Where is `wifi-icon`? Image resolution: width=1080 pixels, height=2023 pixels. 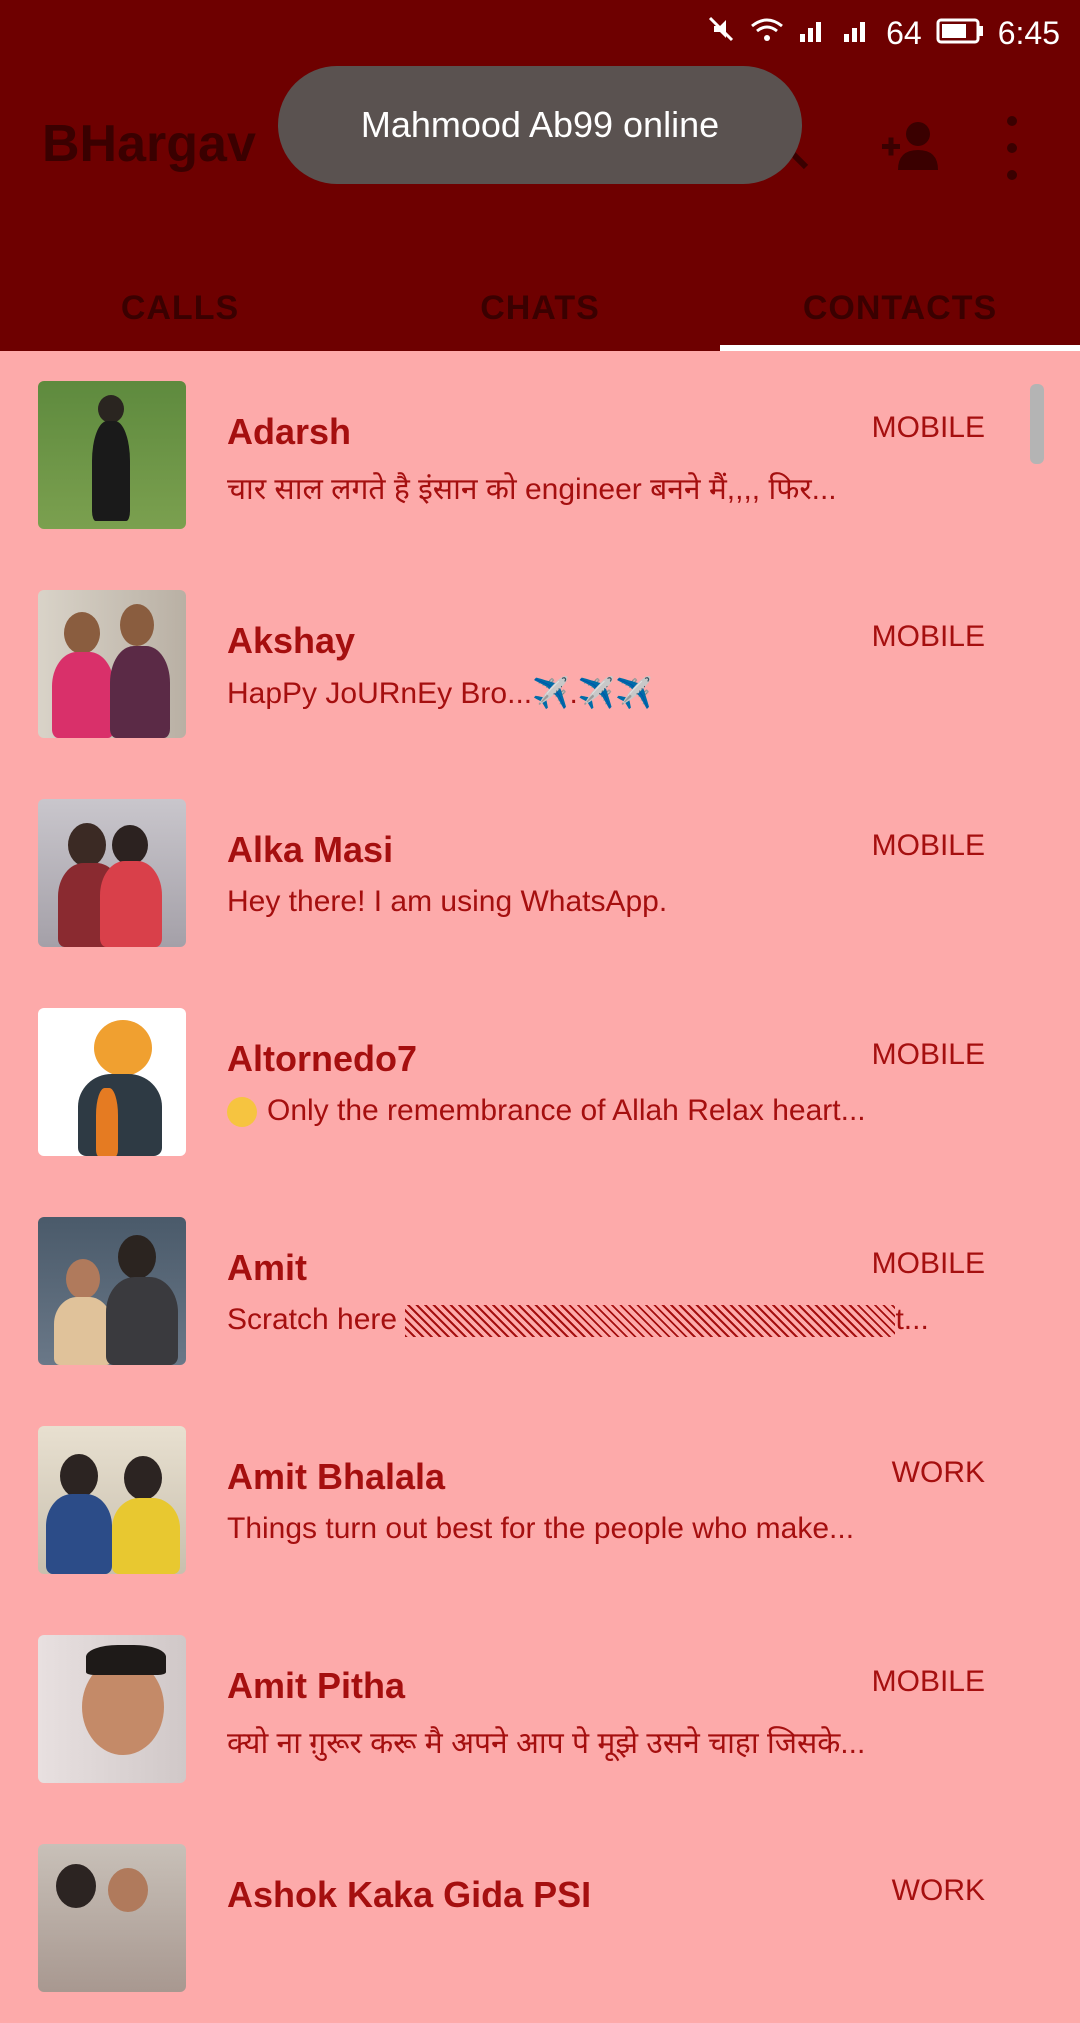
wifi-icon is located at coordinates (767, 33).